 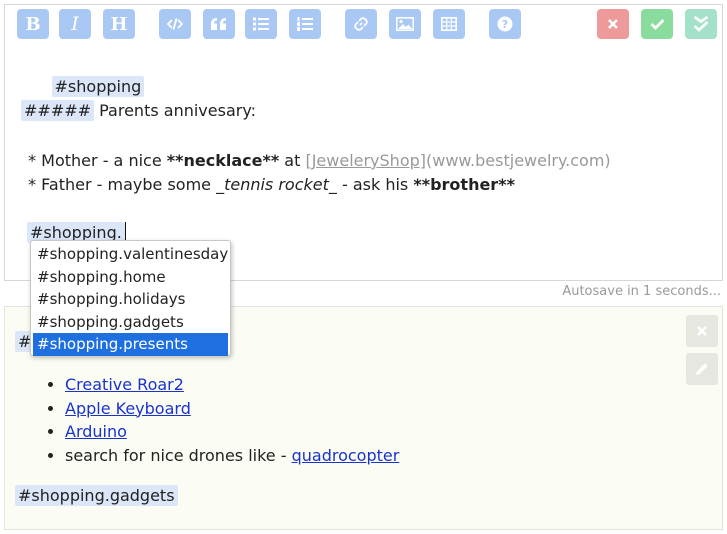 What do you see at coordinates (58, 110) in the screenshot?
I see `heading-marker: #####` at bounding box center [58, 110].